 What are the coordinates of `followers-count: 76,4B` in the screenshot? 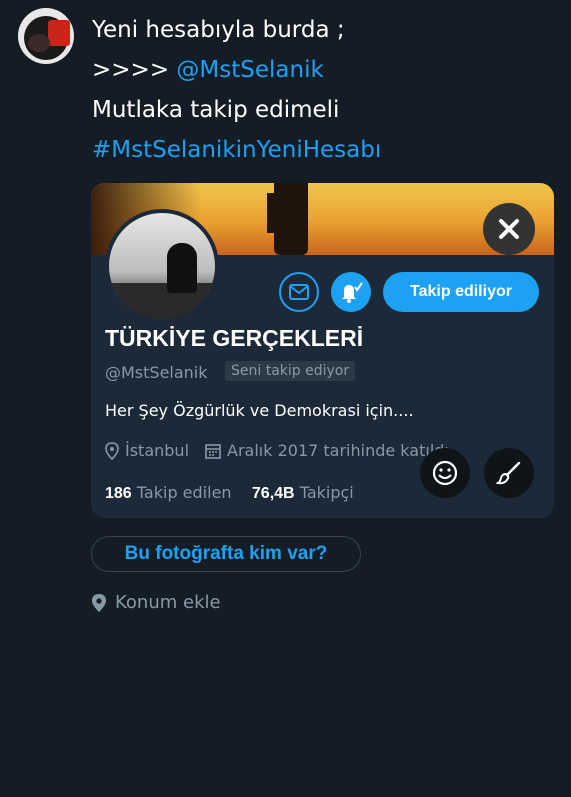 It's located at (273, 493).